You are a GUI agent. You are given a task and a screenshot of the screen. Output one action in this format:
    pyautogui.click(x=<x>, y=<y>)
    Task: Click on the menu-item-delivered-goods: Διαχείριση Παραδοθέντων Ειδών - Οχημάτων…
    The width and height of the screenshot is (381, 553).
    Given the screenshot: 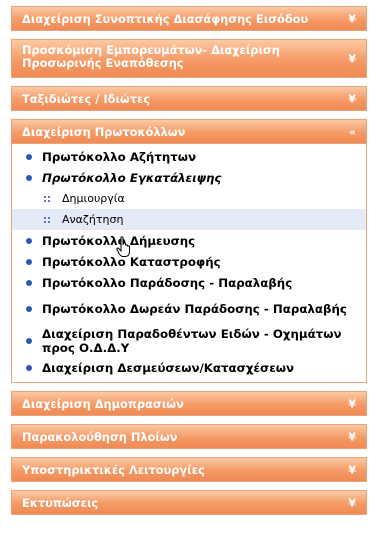 What is the action you would take?
    pyautogui.click(x=189, y=341)
    